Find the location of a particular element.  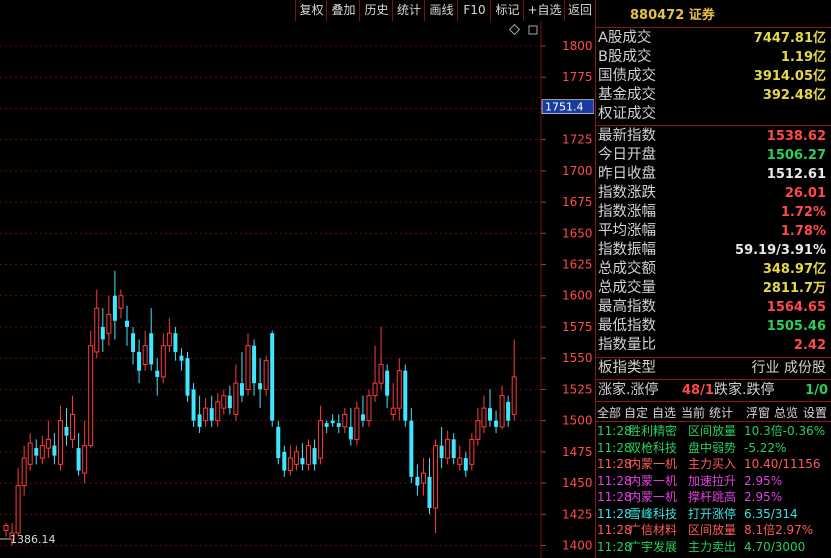

info-label: 最高指数 is located at coordinates (627, 307).